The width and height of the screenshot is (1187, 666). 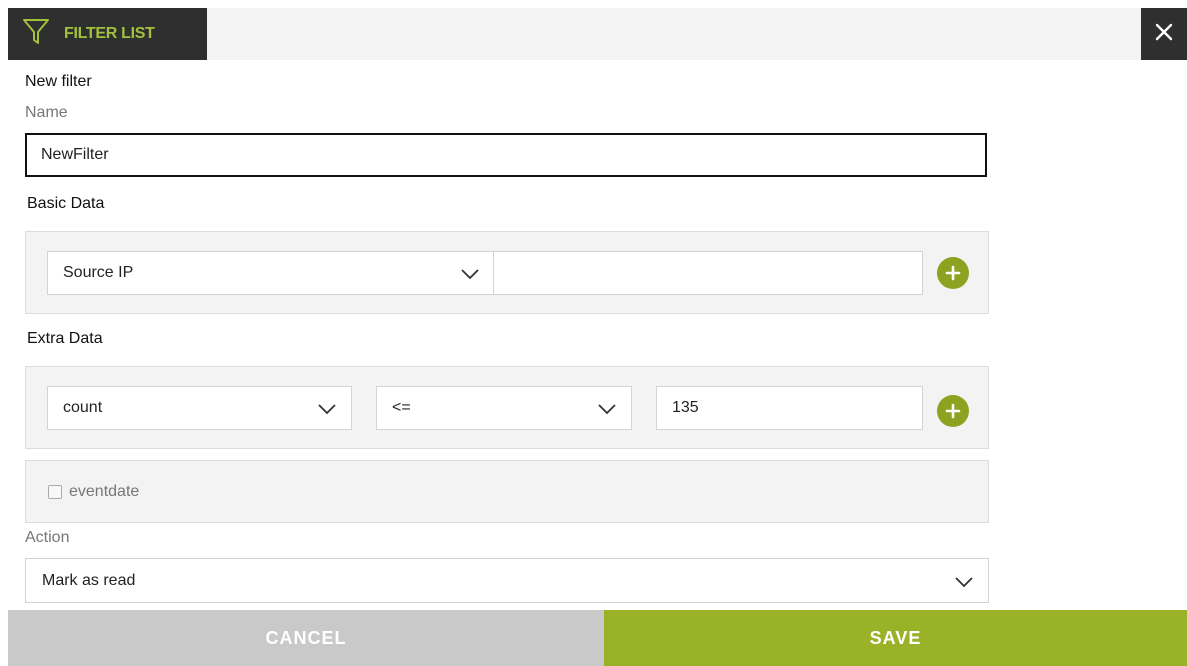 What do you see at coordinates (401, 407) in the screenshot?
I see `operator-select-value: <=` at bounding box center [401, 407].